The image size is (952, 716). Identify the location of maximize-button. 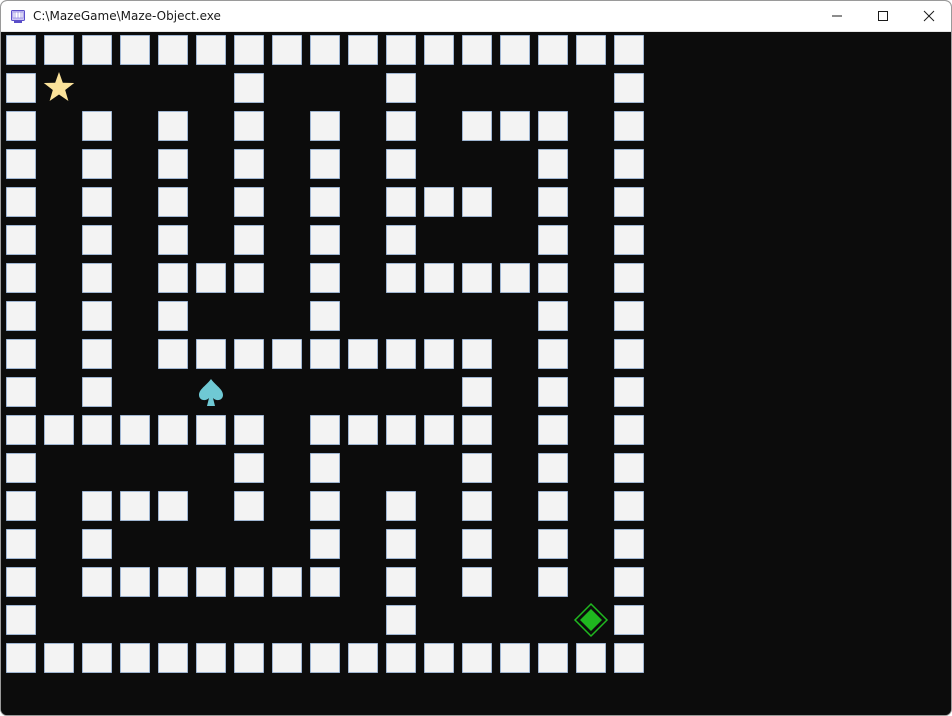
(883, 16).